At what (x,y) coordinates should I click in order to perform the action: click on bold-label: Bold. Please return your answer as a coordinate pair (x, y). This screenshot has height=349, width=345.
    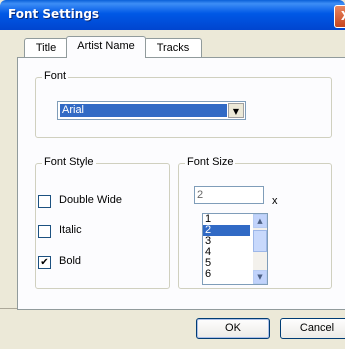
    Looking at the image, I should click on (70, 261).